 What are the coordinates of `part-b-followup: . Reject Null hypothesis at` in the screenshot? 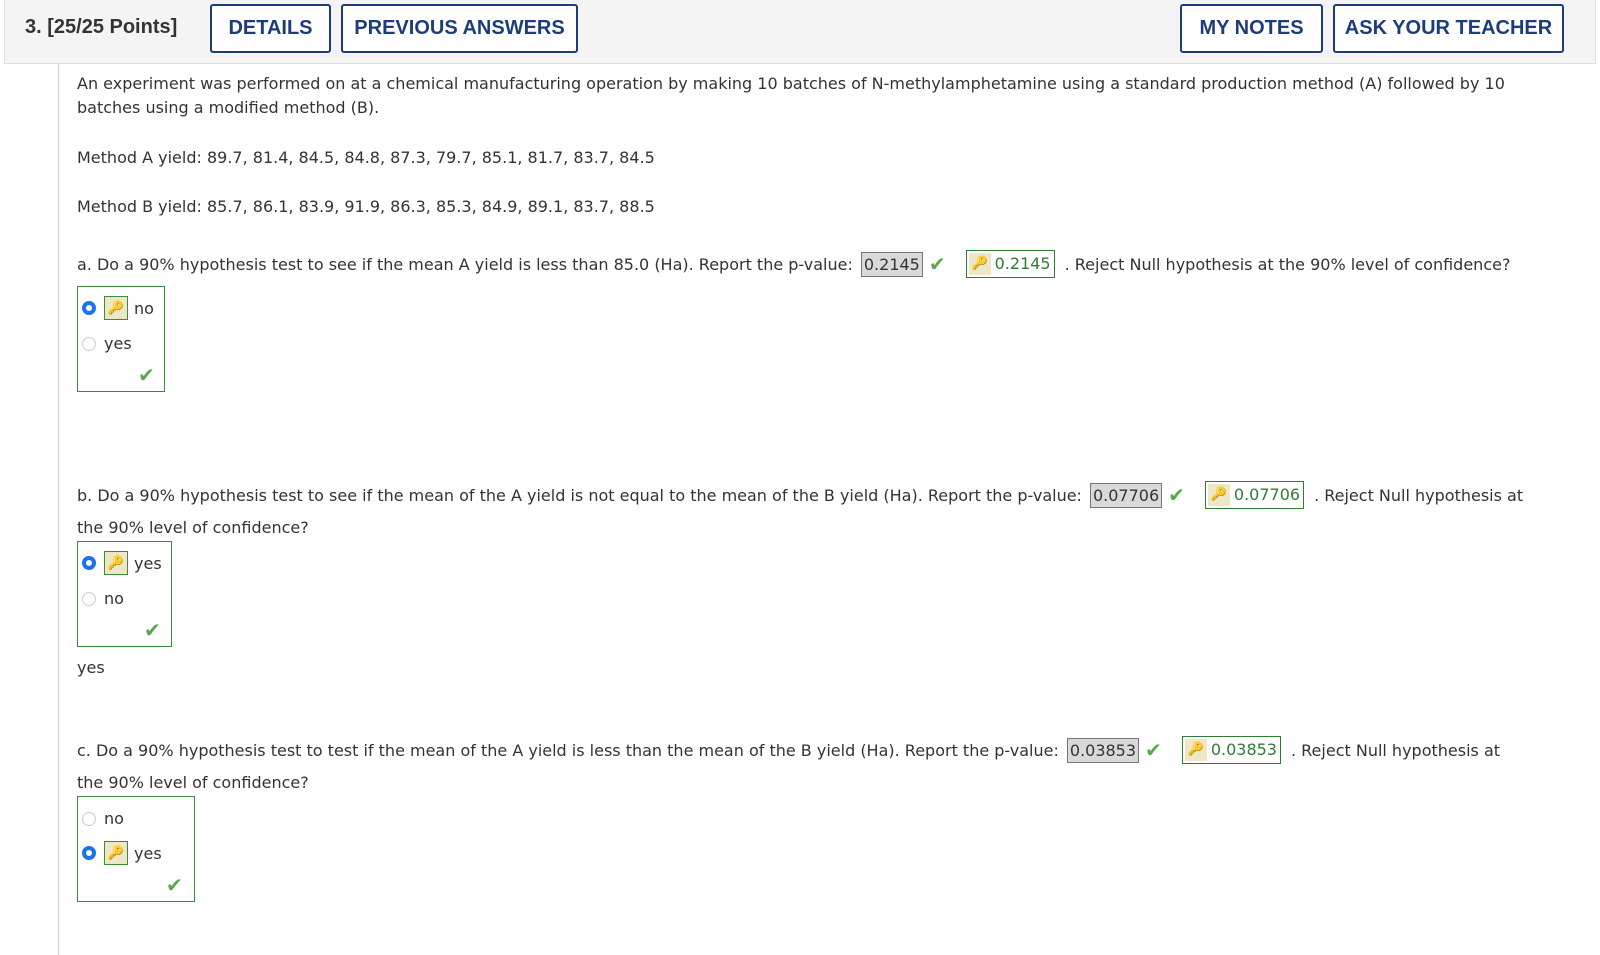 It's located at (1419, 495).